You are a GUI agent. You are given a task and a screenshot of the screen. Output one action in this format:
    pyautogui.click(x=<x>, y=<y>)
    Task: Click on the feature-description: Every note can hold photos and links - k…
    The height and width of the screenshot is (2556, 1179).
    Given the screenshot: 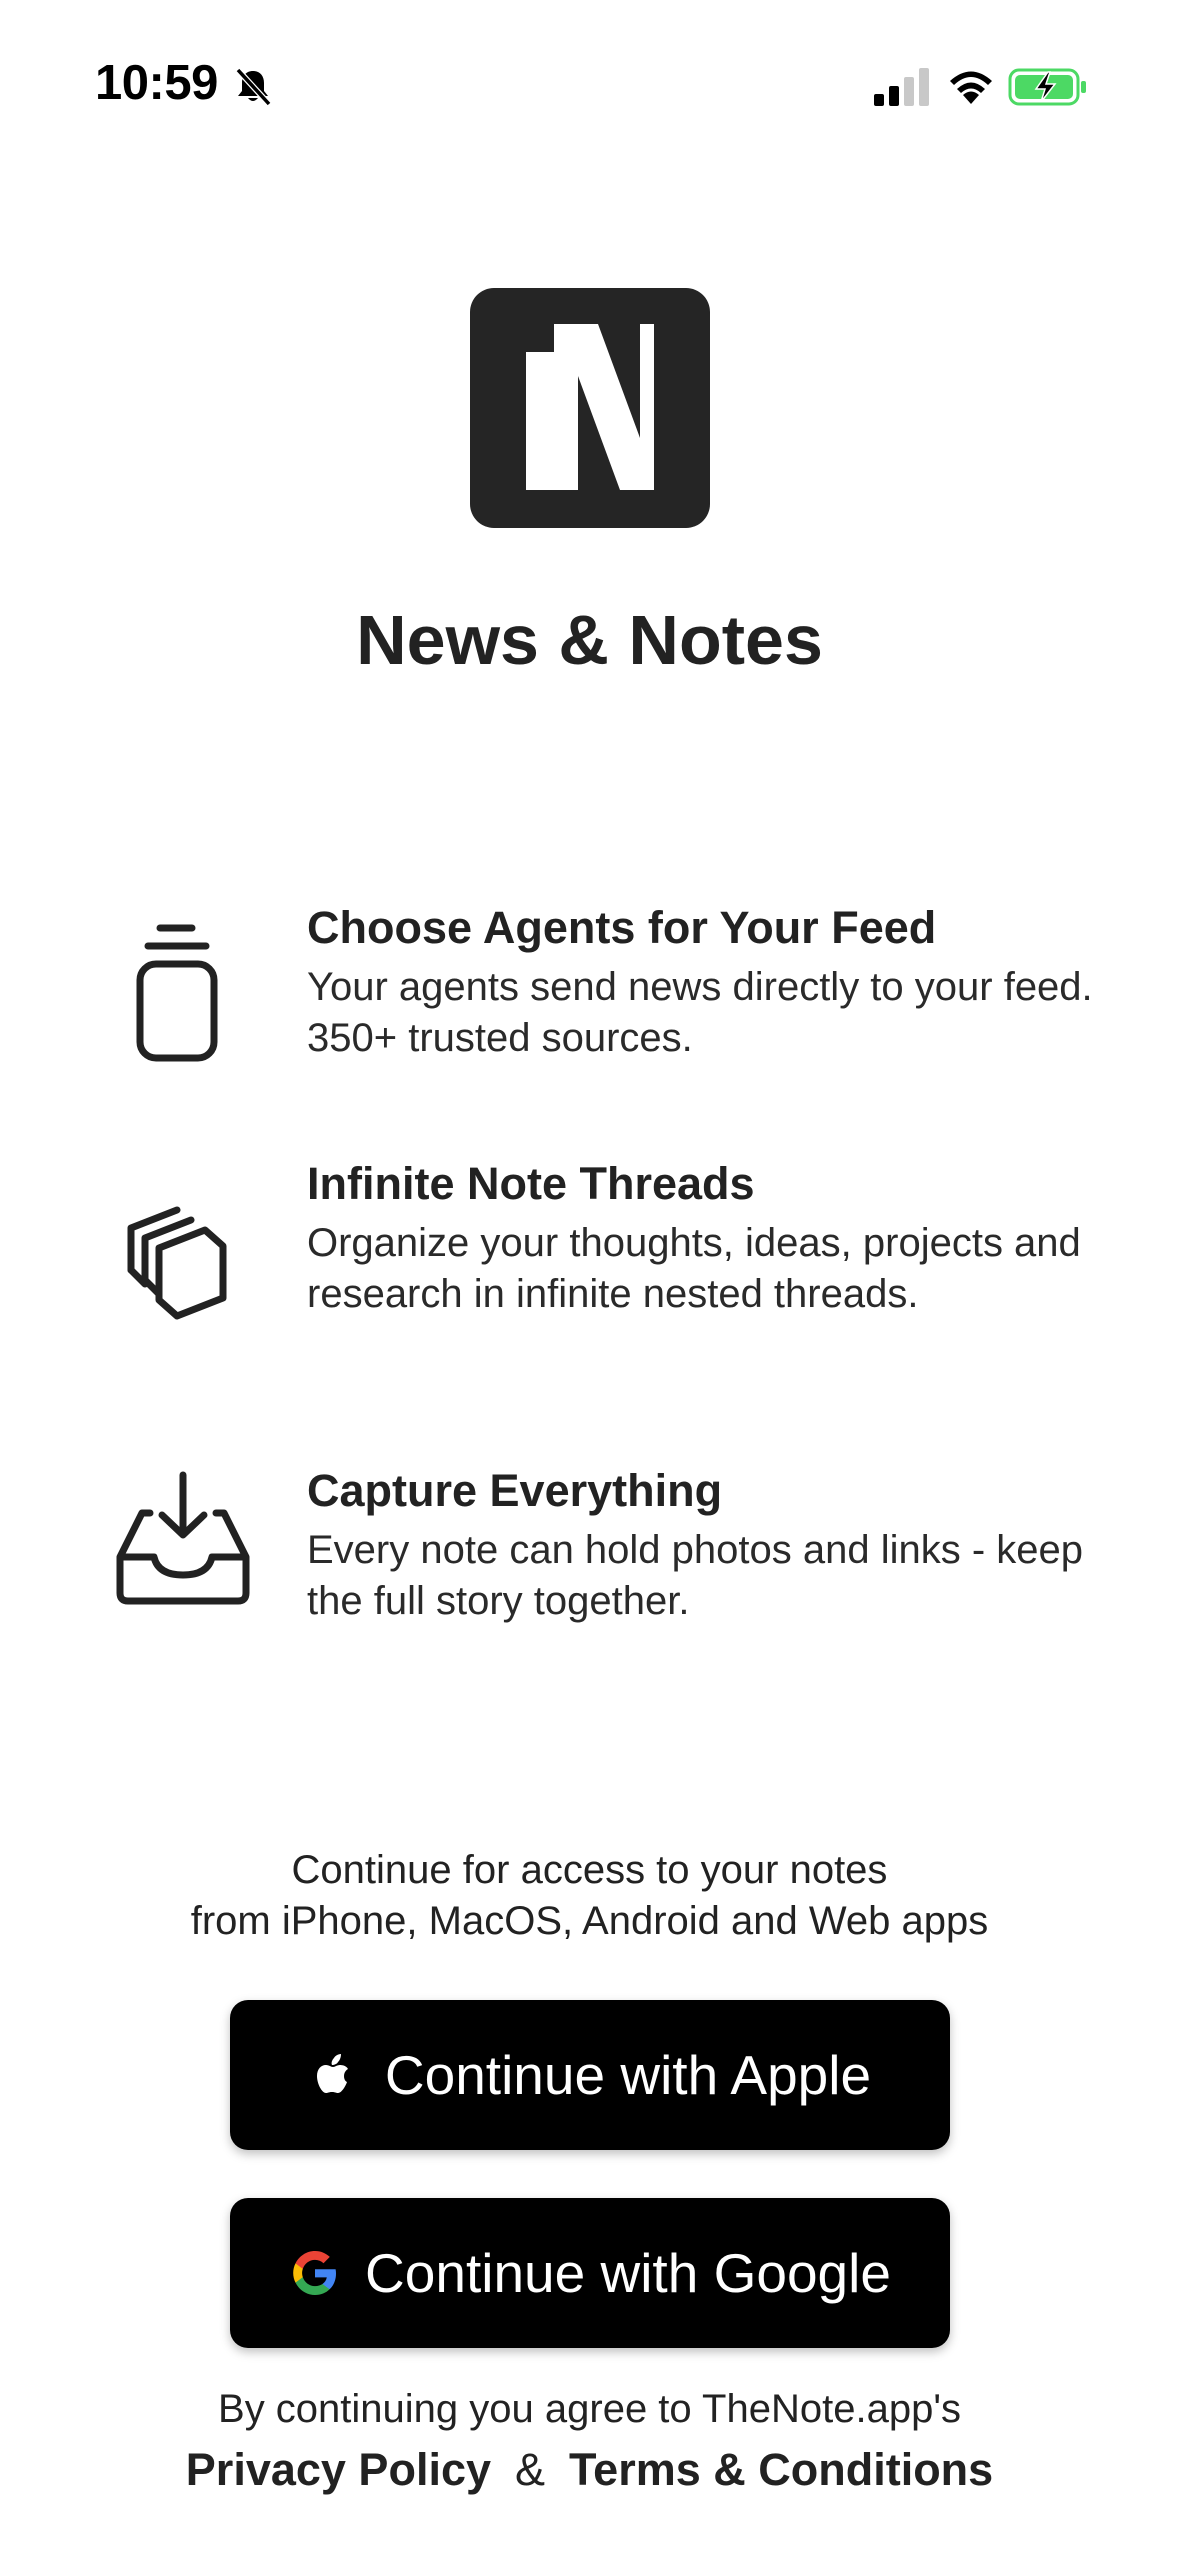 What is the action you would take?
    pyautogui.click(x=695, y=1575)
    